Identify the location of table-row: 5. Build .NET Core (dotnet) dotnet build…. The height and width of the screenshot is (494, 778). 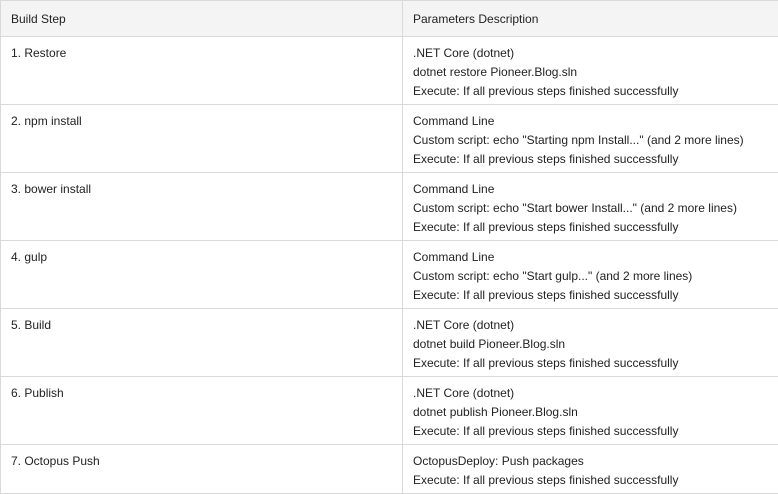
(389, 342).